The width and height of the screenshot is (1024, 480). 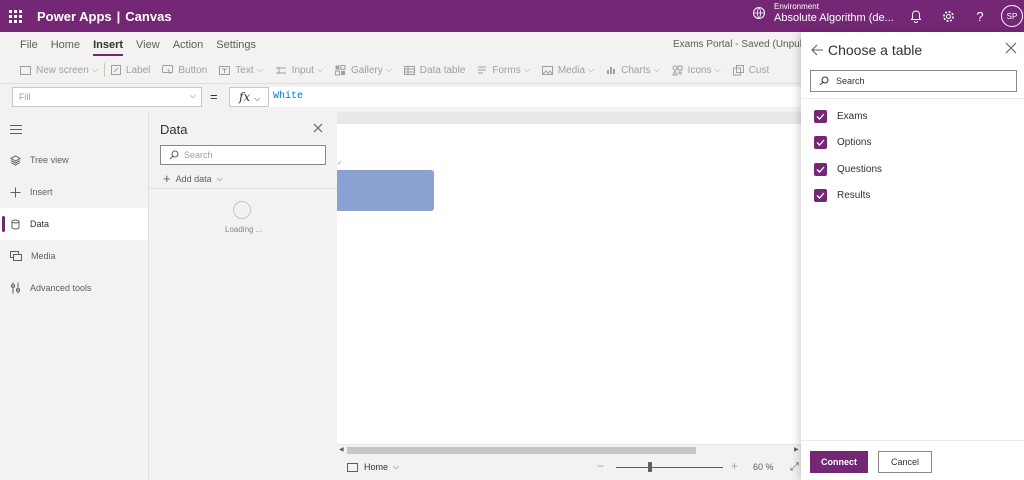 I want to click on gallery-label: Gallery, so click(x=367, y=70).